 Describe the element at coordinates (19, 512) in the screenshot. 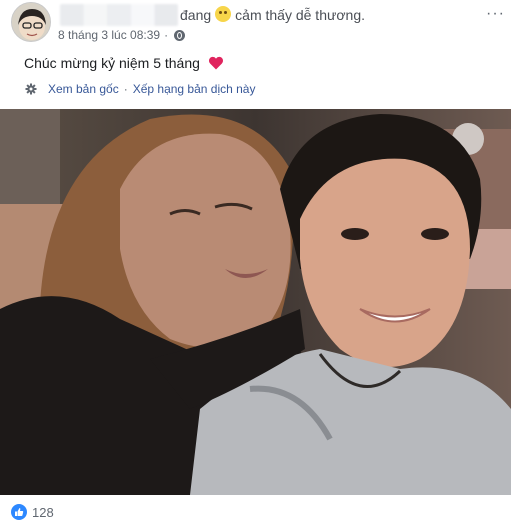

I see `like-icon` at that location.